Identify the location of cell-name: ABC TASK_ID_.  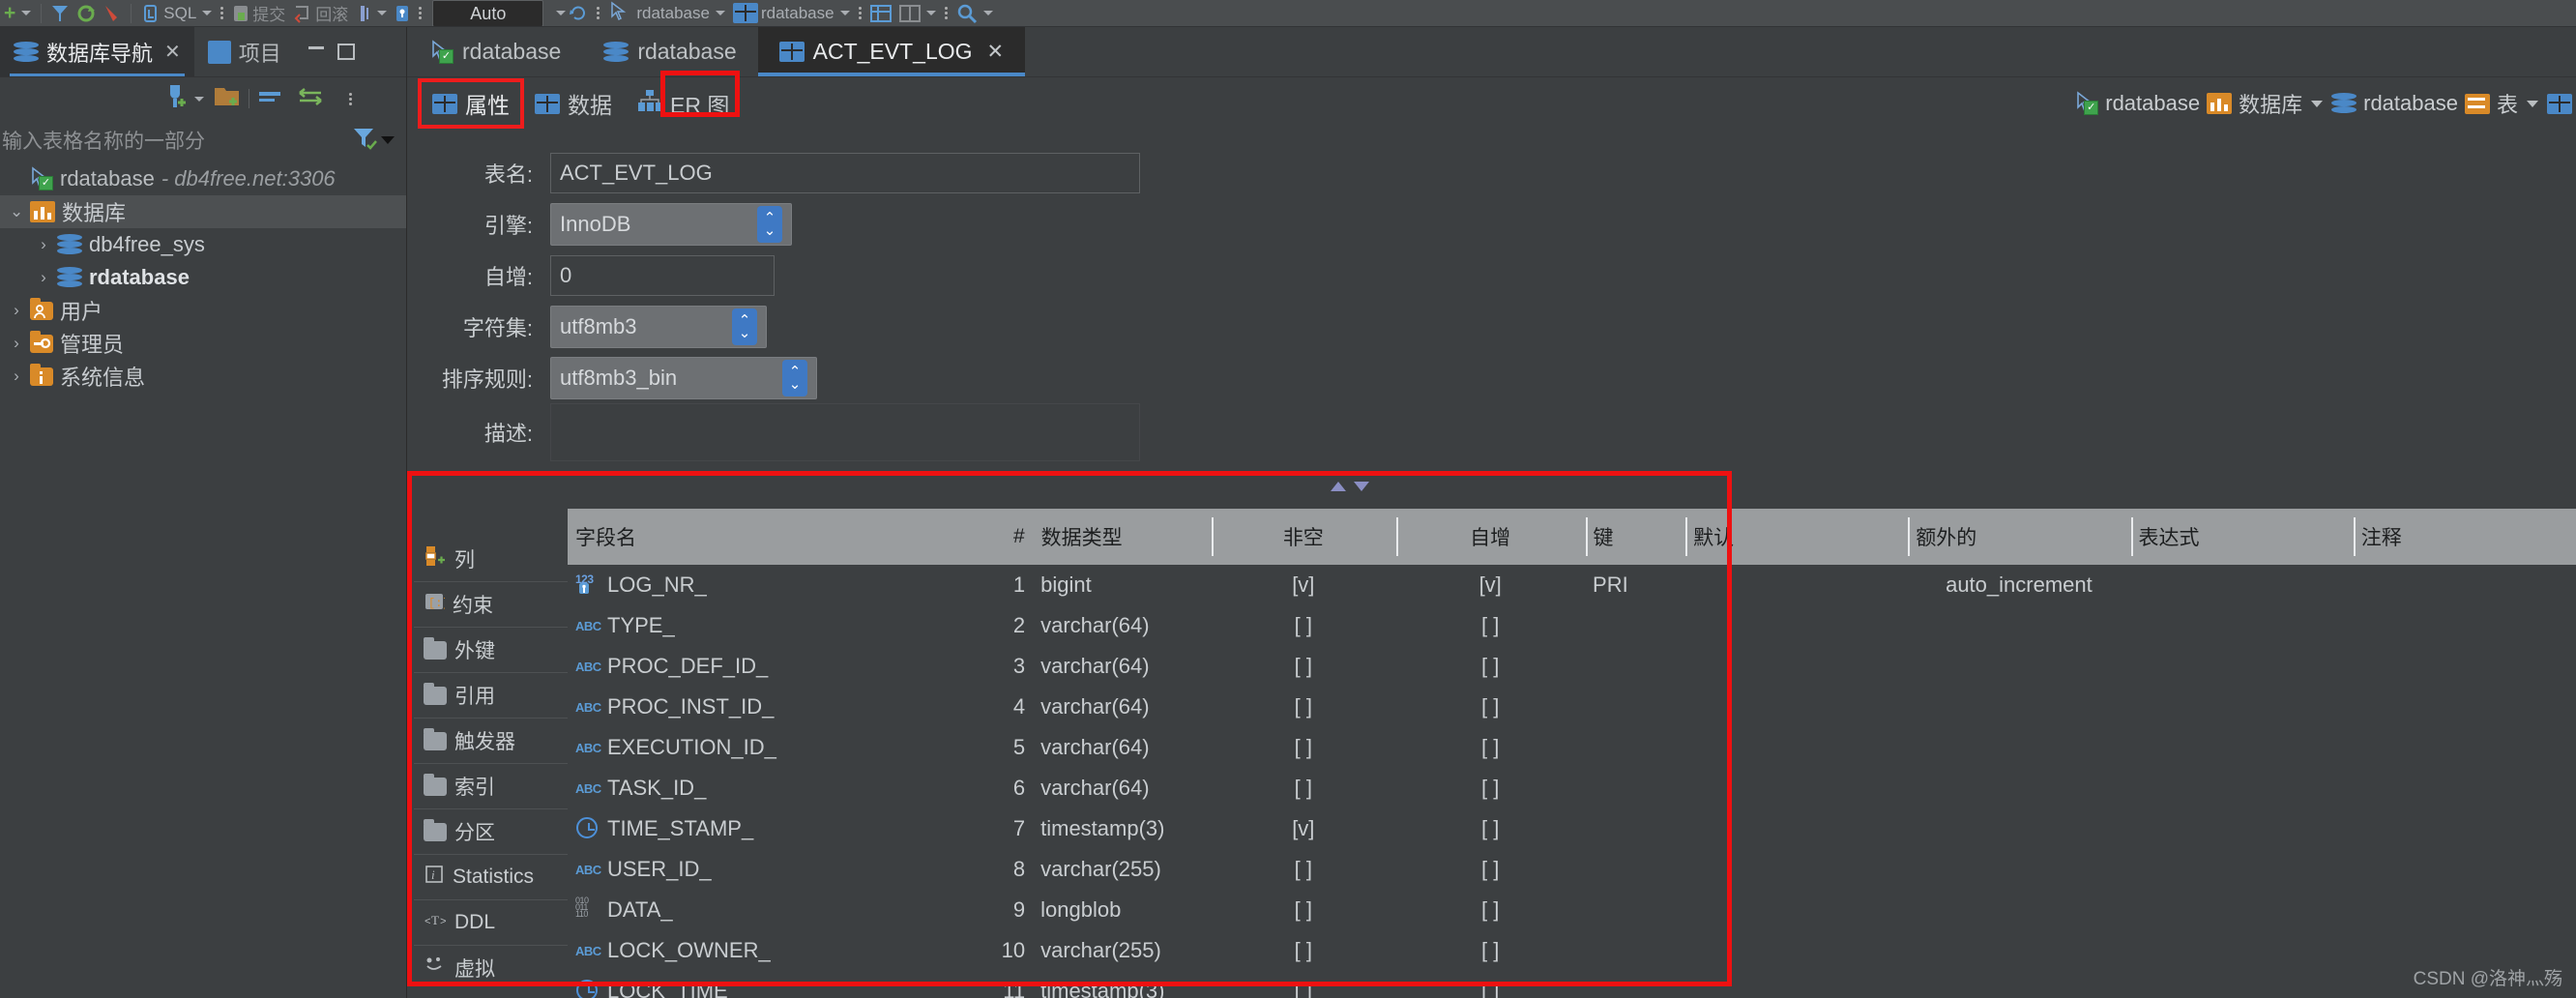
(729, 788).